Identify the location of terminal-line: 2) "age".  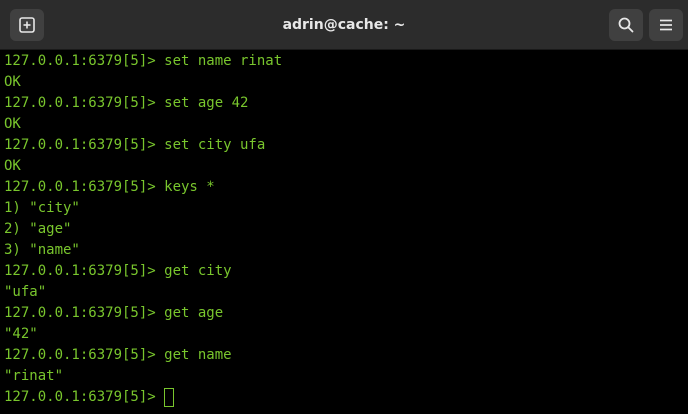
(38, 229).